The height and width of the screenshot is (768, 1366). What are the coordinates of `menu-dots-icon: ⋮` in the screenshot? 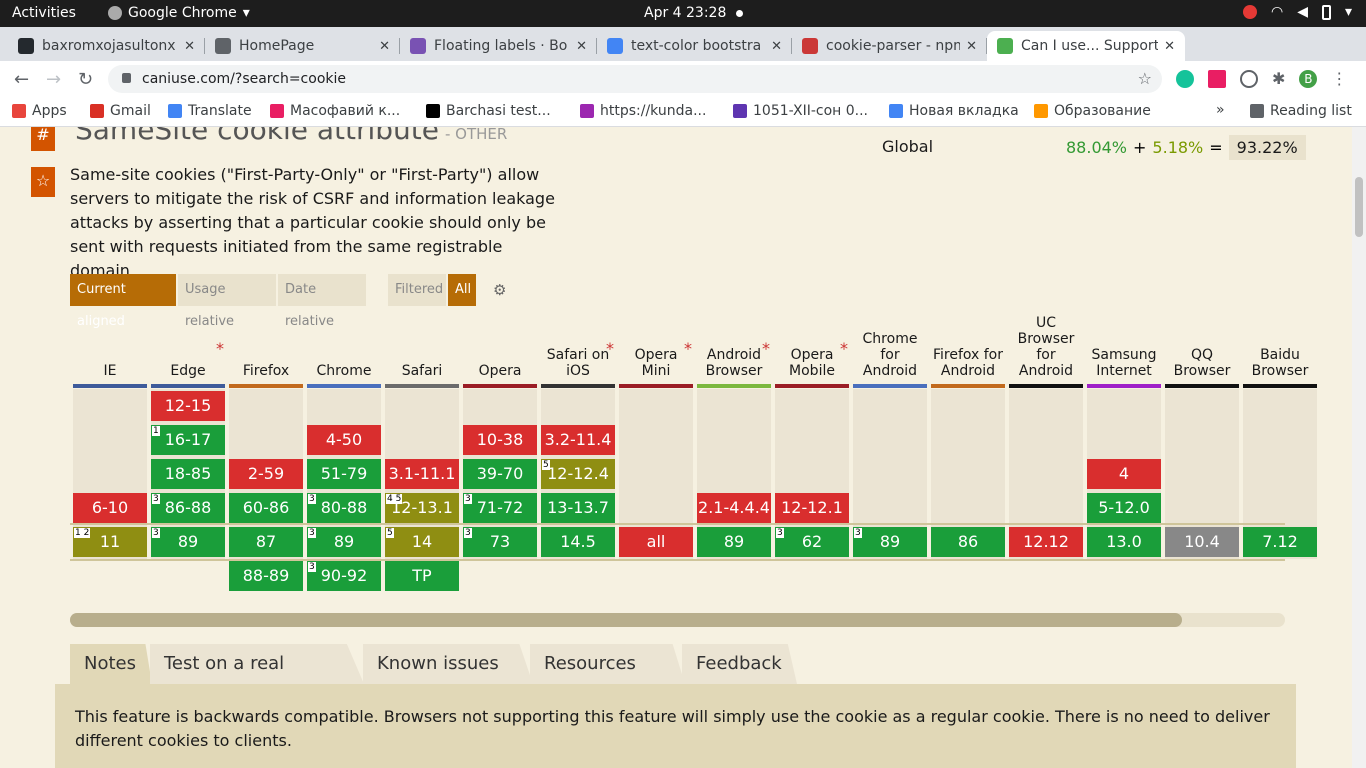 It's located at (1339, 78).